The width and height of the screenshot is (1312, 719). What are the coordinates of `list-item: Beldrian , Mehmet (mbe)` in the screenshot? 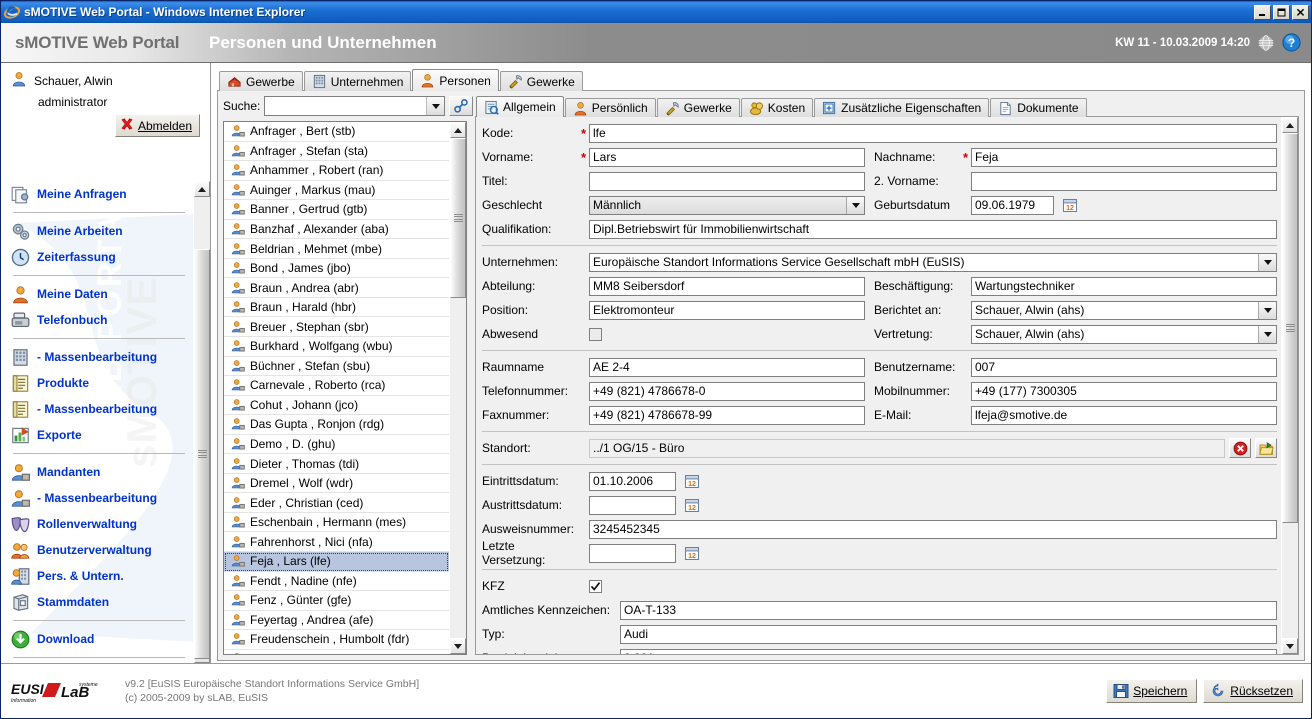 It's located at (336, 249).